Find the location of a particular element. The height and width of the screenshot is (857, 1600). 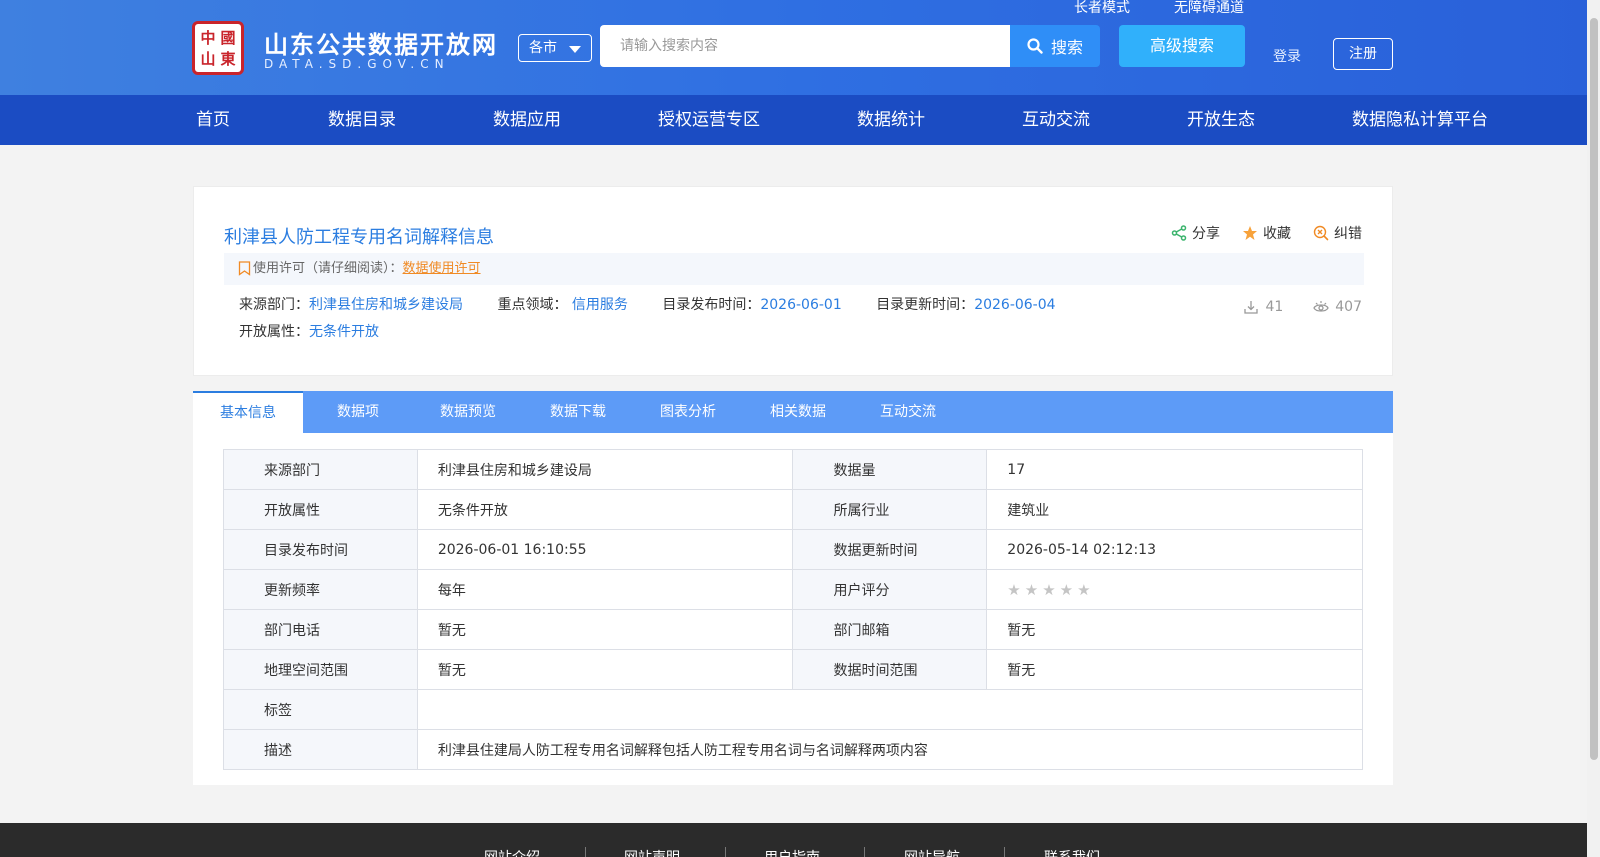

elder-mode-link: 长者模式 is located at coordinates (1102, 8).